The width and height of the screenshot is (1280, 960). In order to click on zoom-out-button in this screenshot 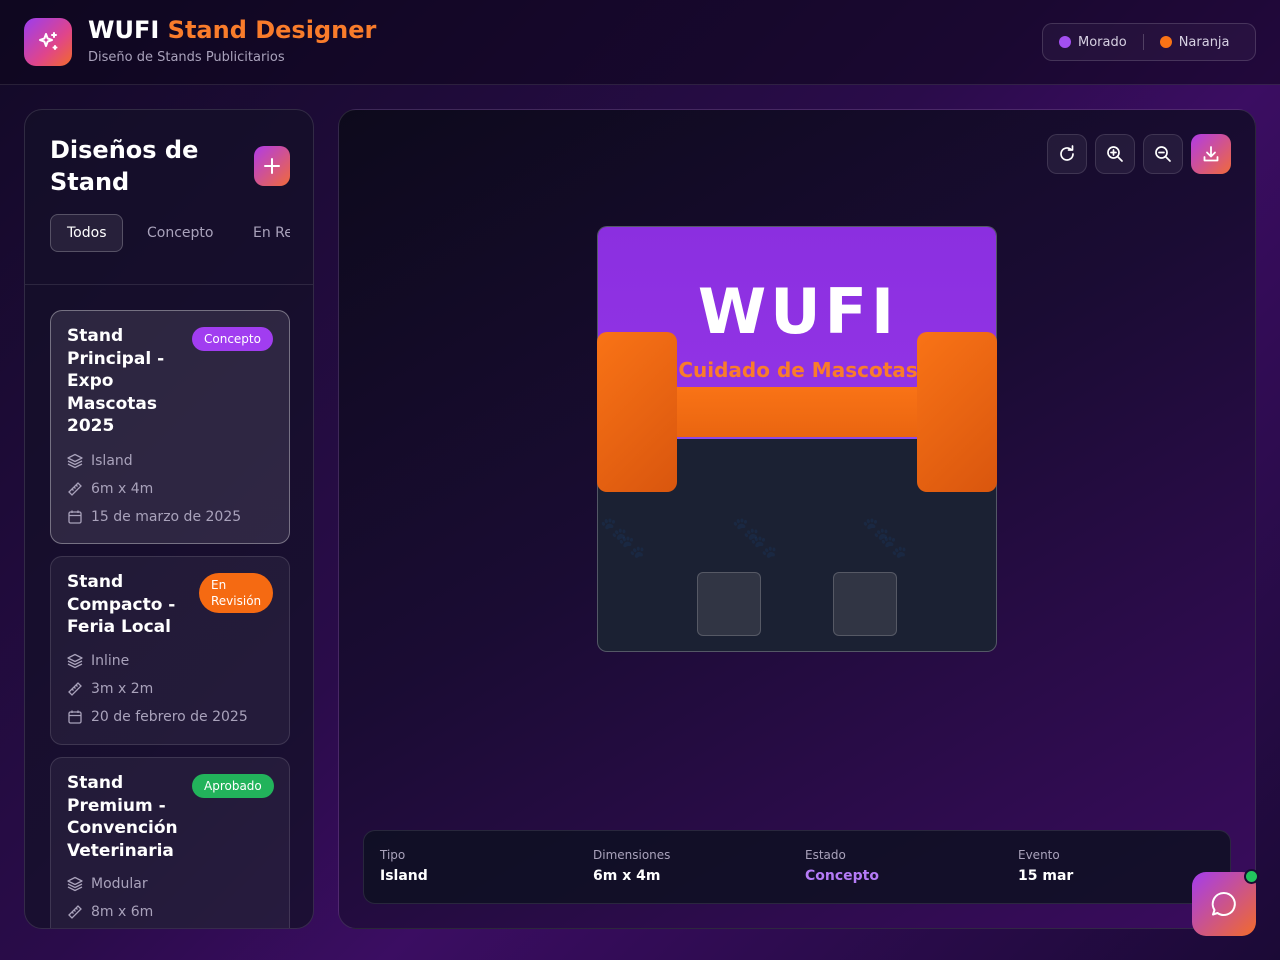, I will do `click(1163, 154)`.